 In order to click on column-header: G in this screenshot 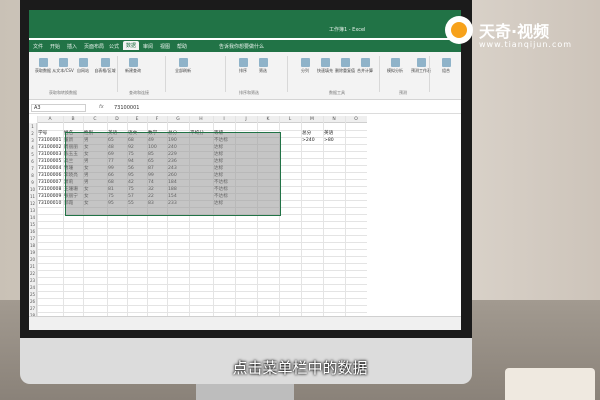, I will do `click(178, 119)`.